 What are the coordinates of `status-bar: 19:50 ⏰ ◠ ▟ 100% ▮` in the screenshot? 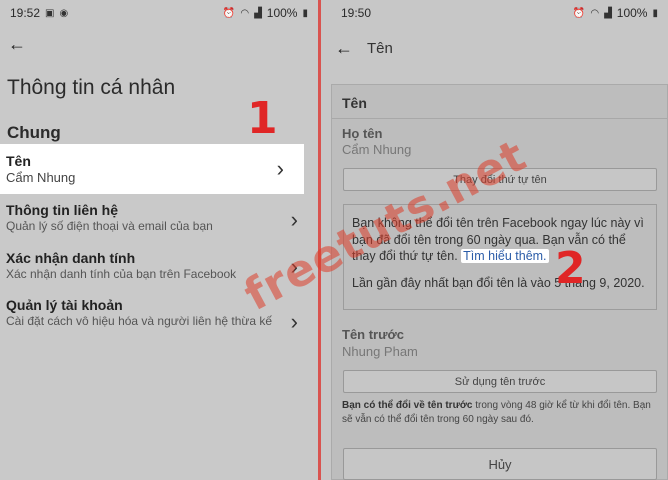 It's located at (494, 13).